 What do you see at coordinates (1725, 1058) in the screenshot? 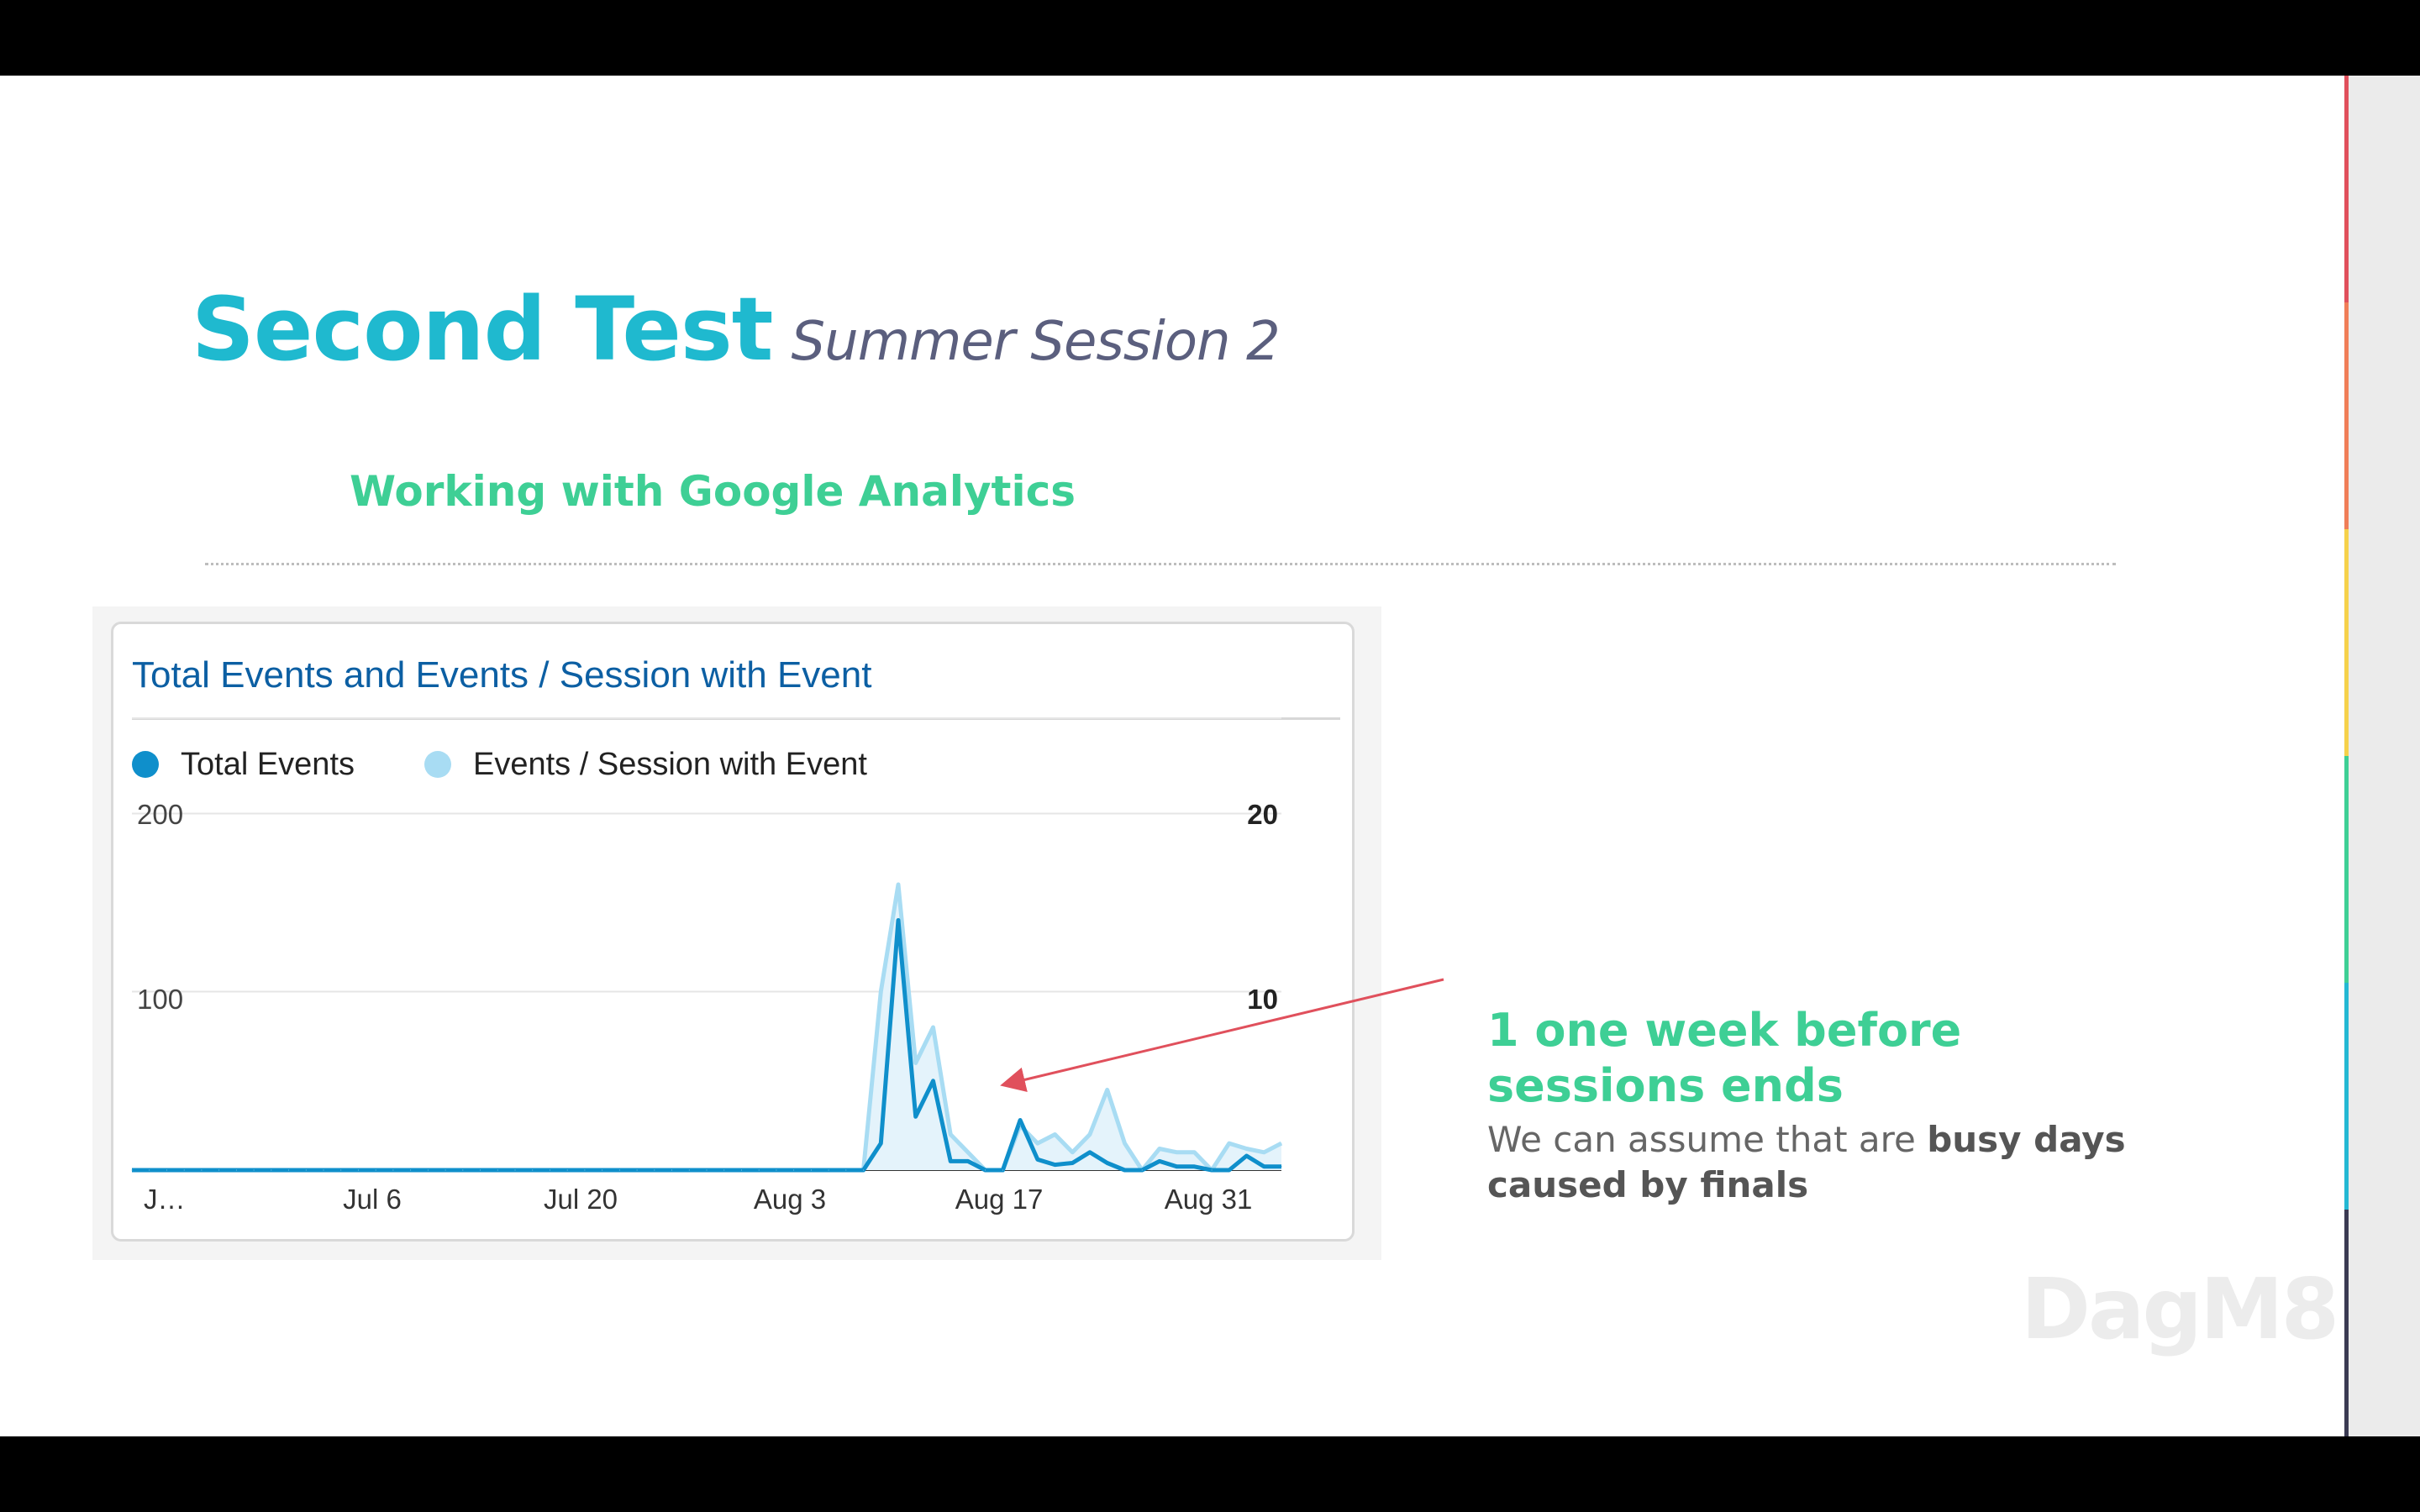
I see `annotation-heading: 1 one week before sessions ends` at bounding box center [1725, 1058].